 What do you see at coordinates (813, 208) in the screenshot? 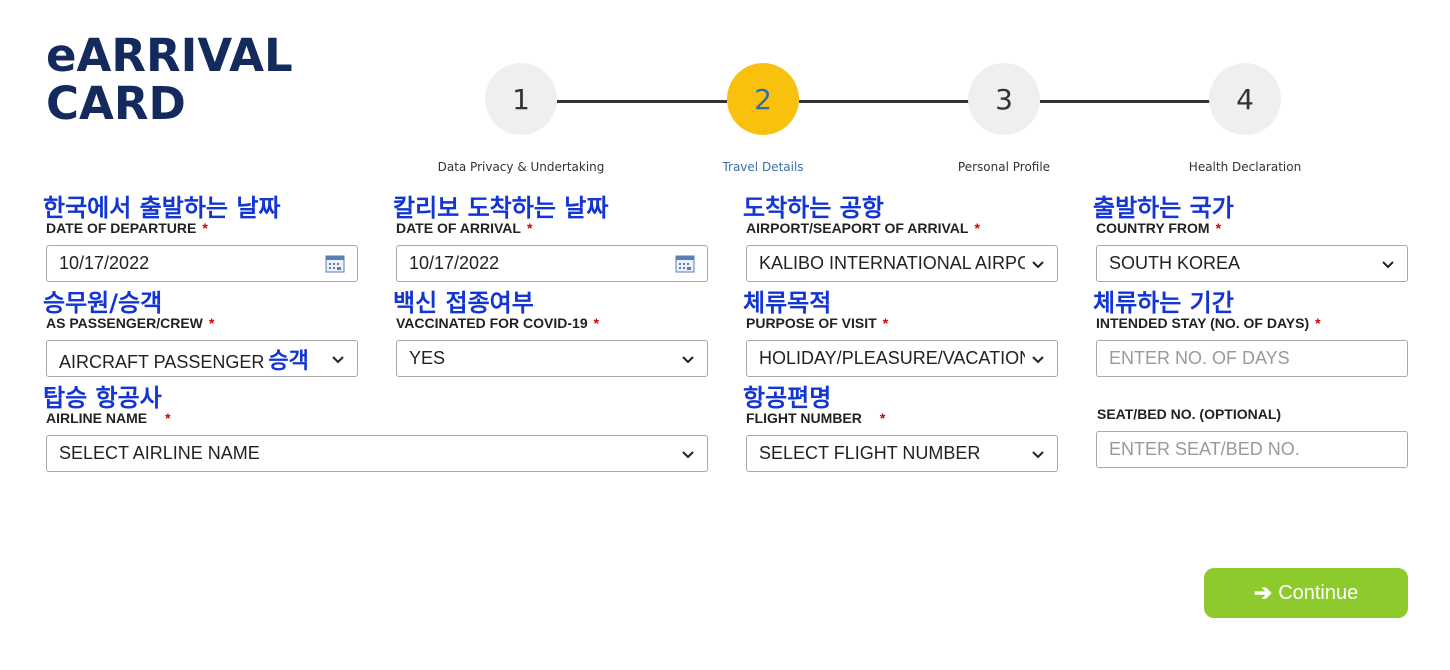
I see `airport-annotation: 도착하는 공항` at bounding box center [813, 208].